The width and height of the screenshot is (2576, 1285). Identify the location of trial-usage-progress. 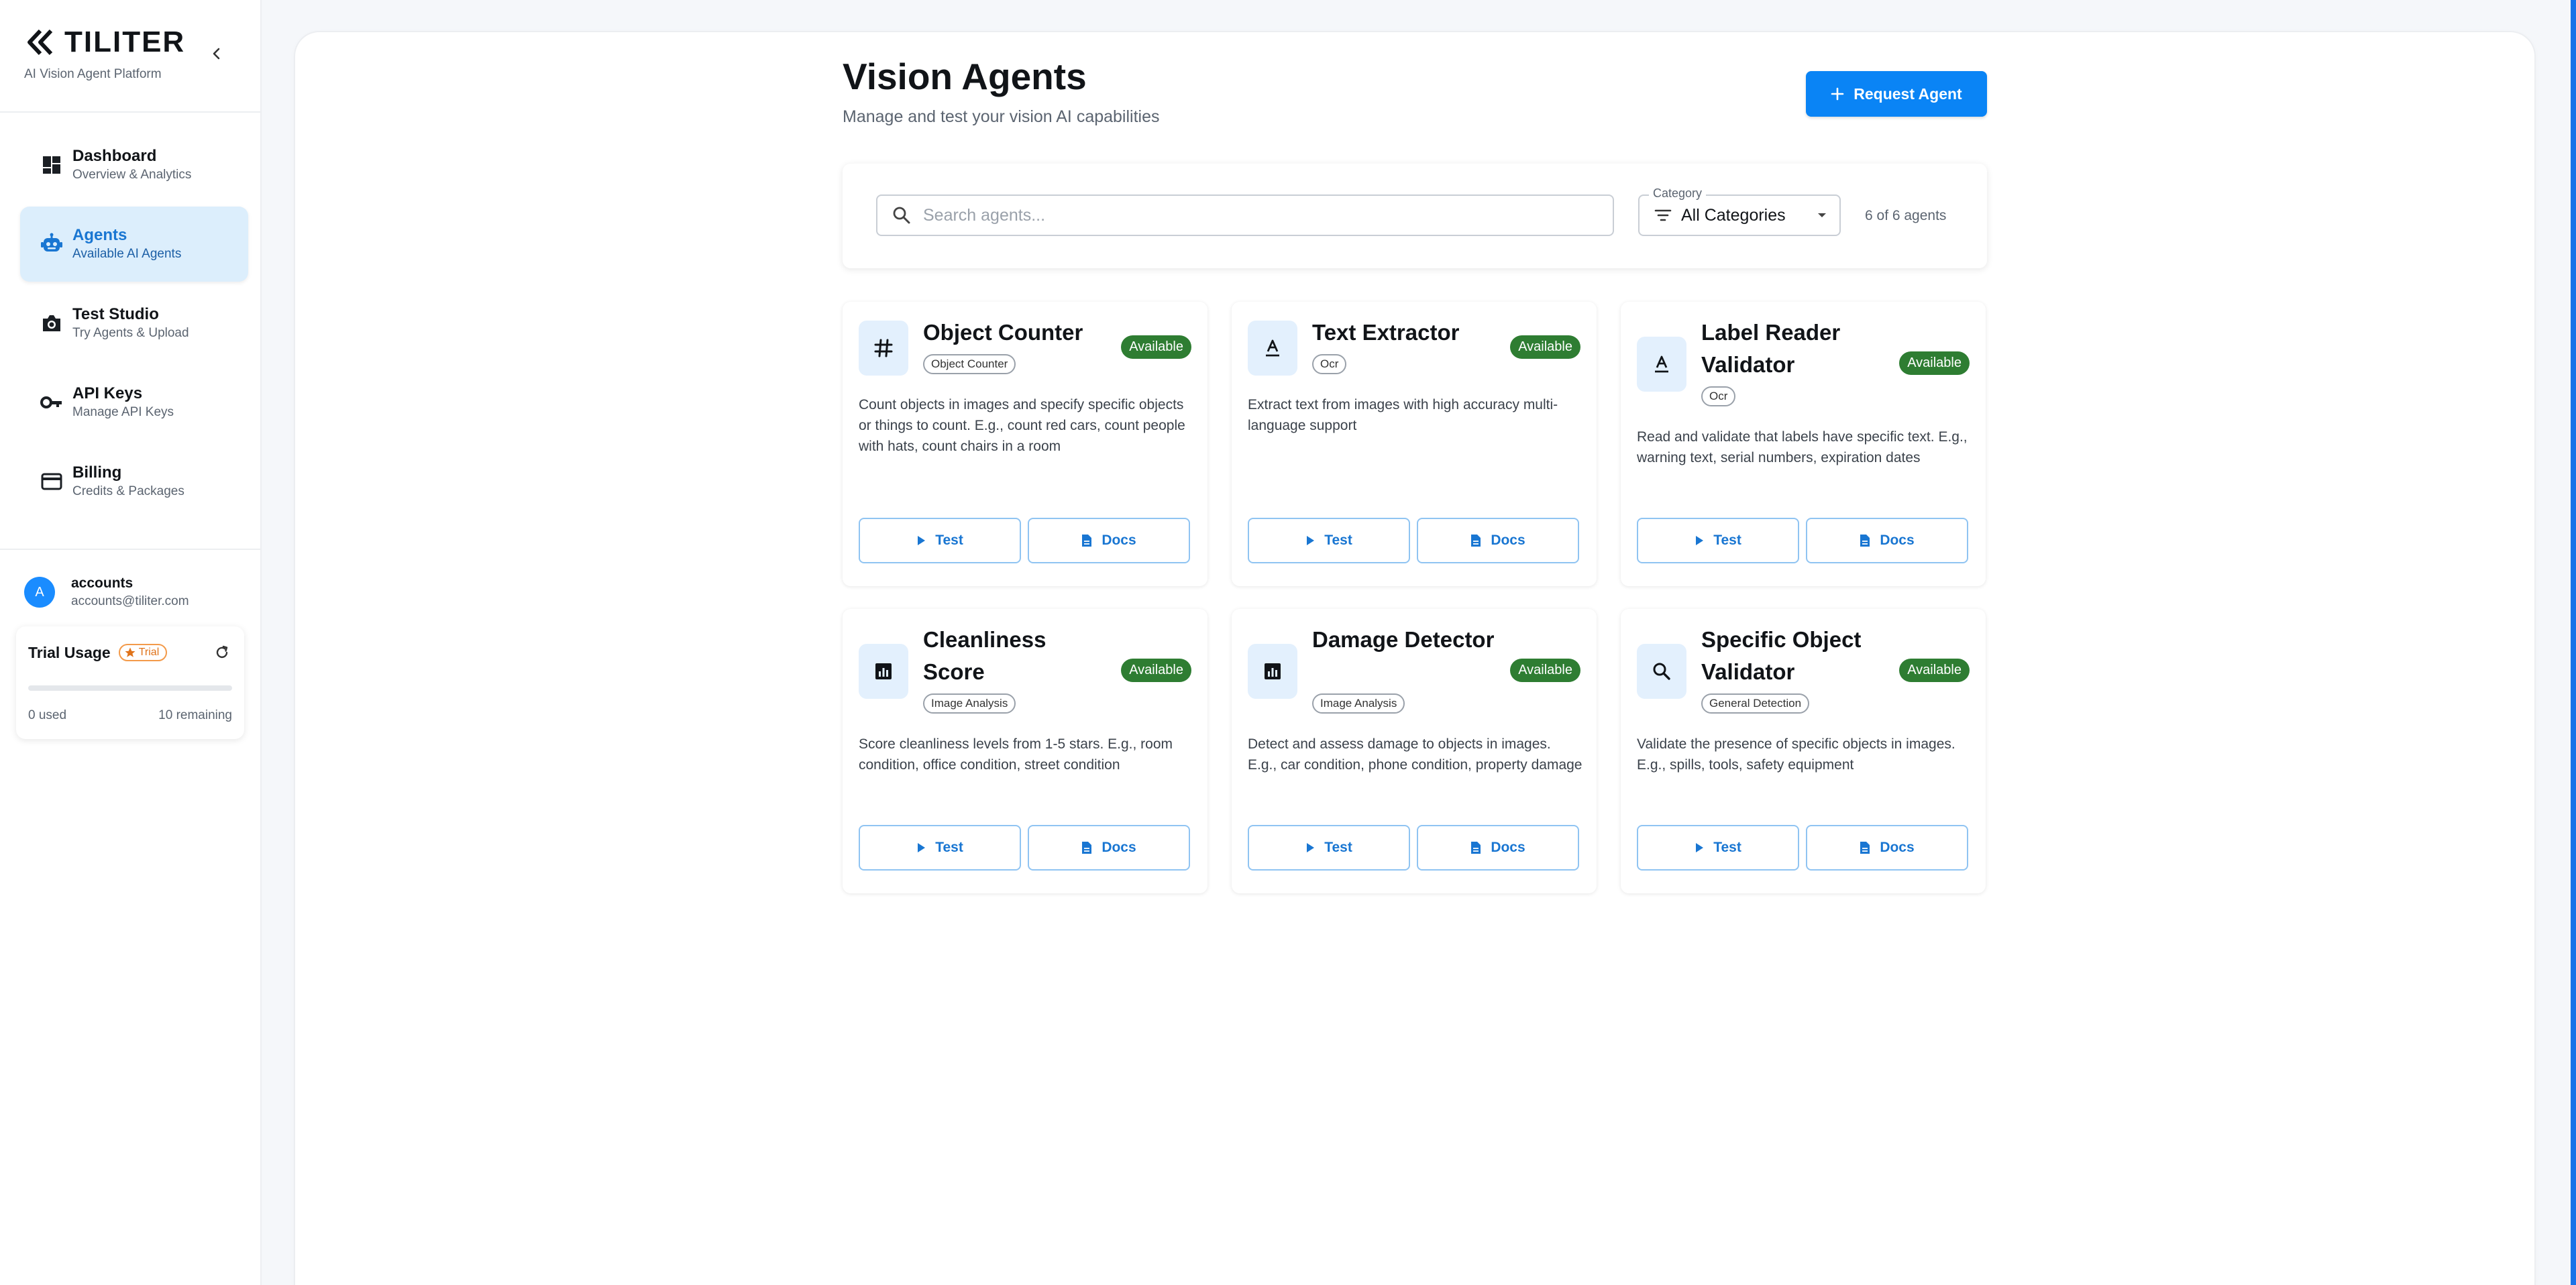
(130, 688).